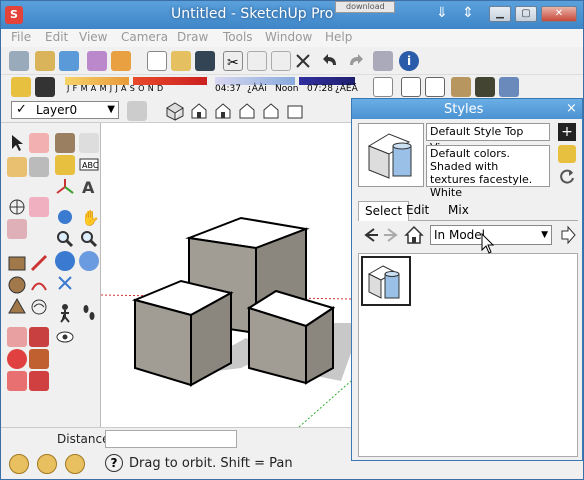 This screenshot has width=584, height=480. I want to click on position-camera-icon, so click(65, 283).